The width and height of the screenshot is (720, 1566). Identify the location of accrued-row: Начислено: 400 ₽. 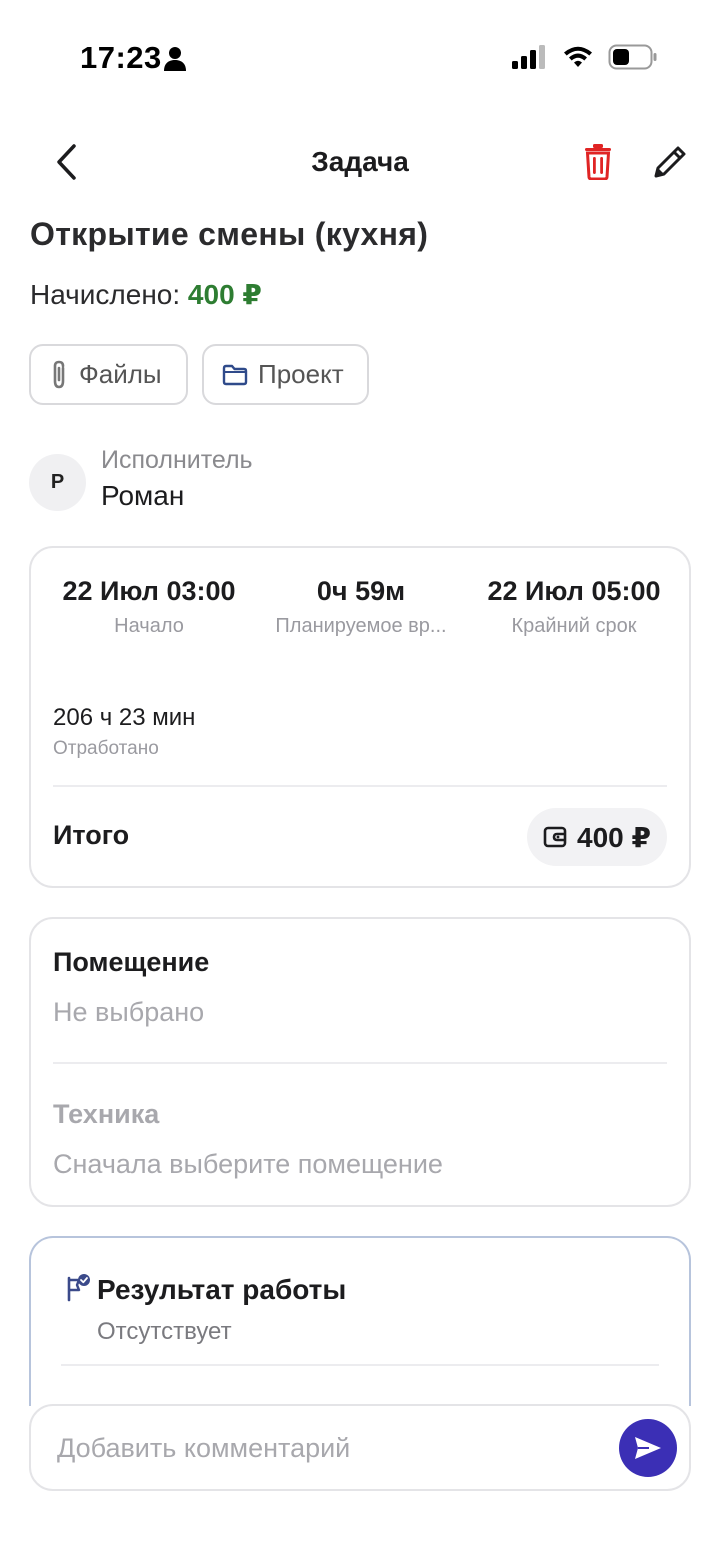
(146, 294).